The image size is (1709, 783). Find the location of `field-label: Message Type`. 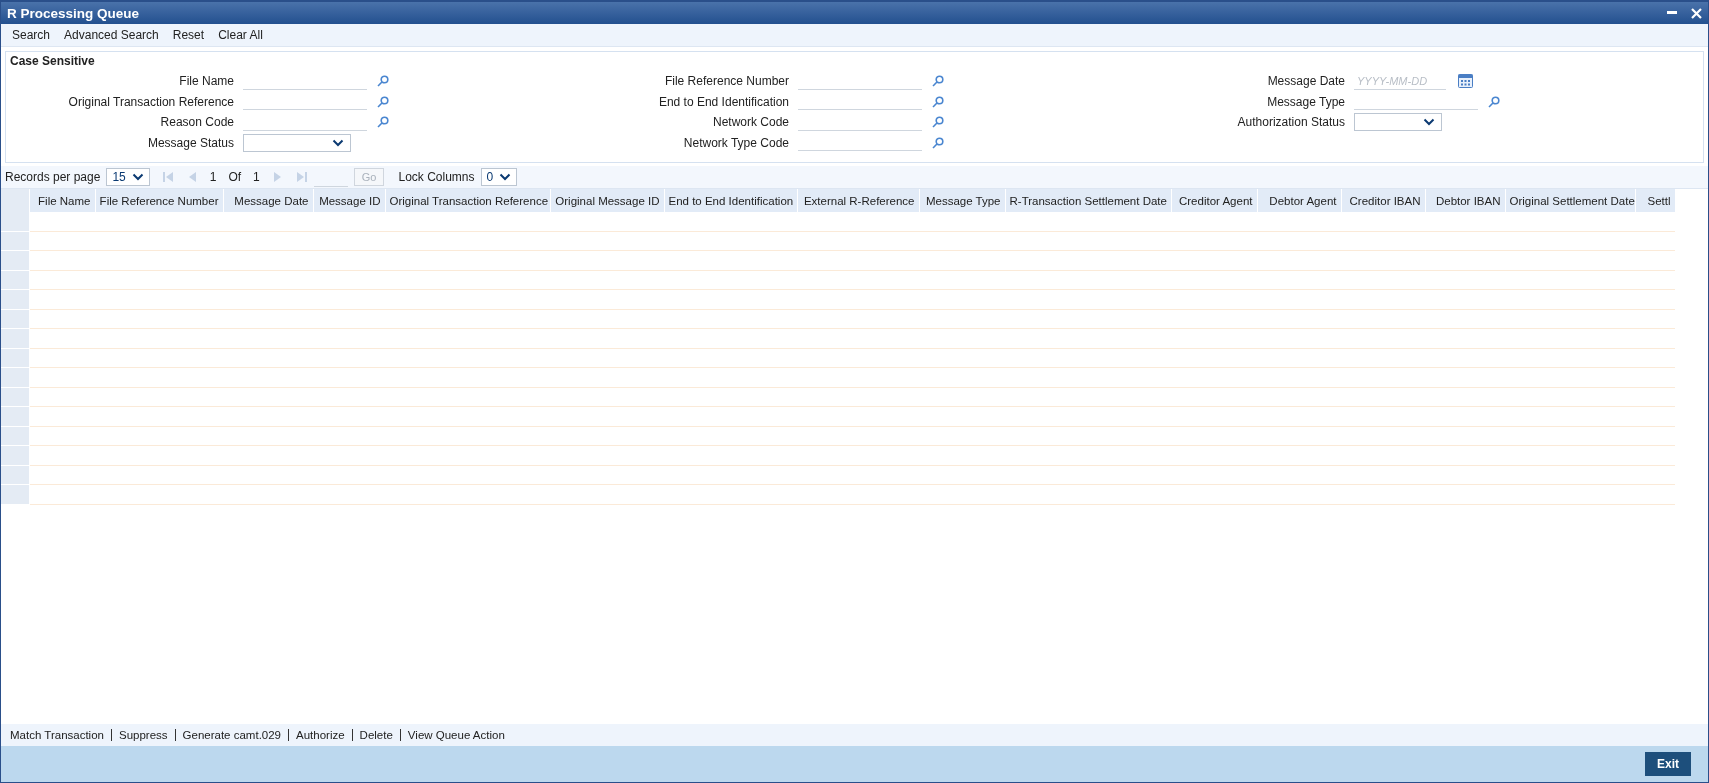

field-label: Message Type is located at coordinates (1306, 101).